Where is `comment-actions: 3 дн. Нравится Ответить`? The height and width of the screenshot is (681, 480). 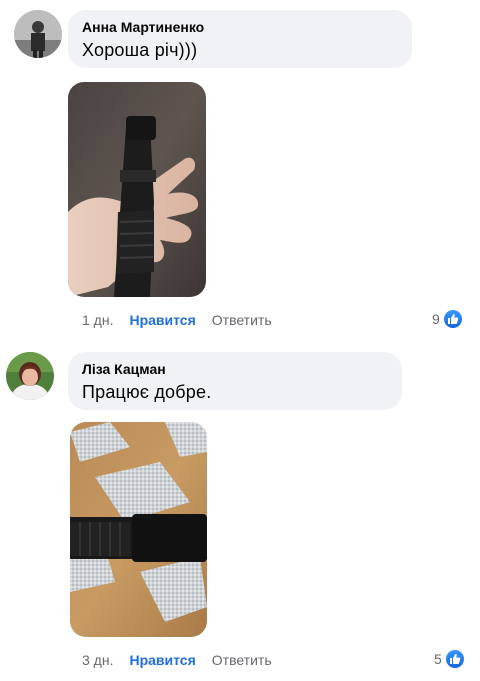 comment-actions: 3 дн. Нравится Ответить is located at coordinates (177, 660).